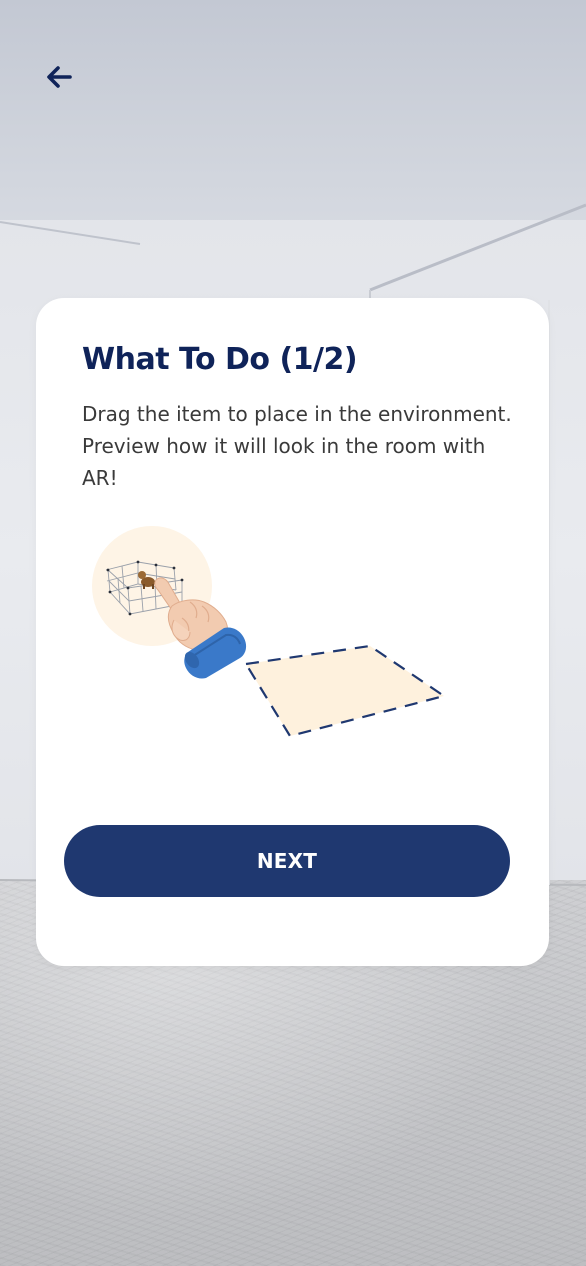 This screenshot has width=586, height=1266. I want to click on back-button, so click(59, 77).